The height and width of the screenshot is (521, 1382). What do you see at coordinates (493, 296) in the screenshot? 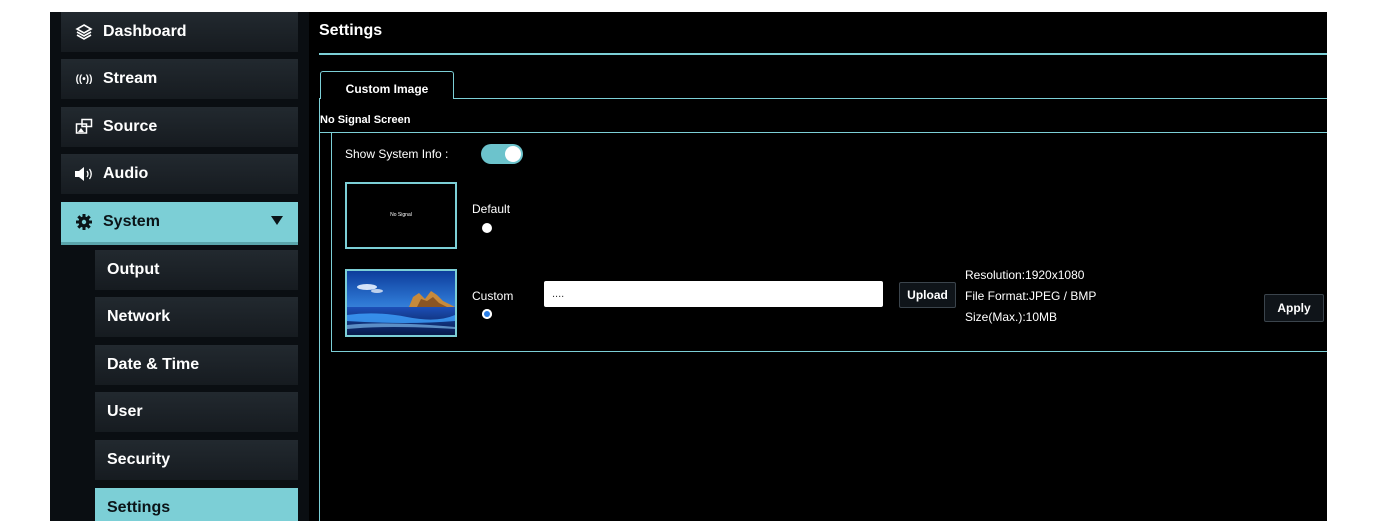
I see `custom-option-label: Custom` at bounding box center [493, 296].